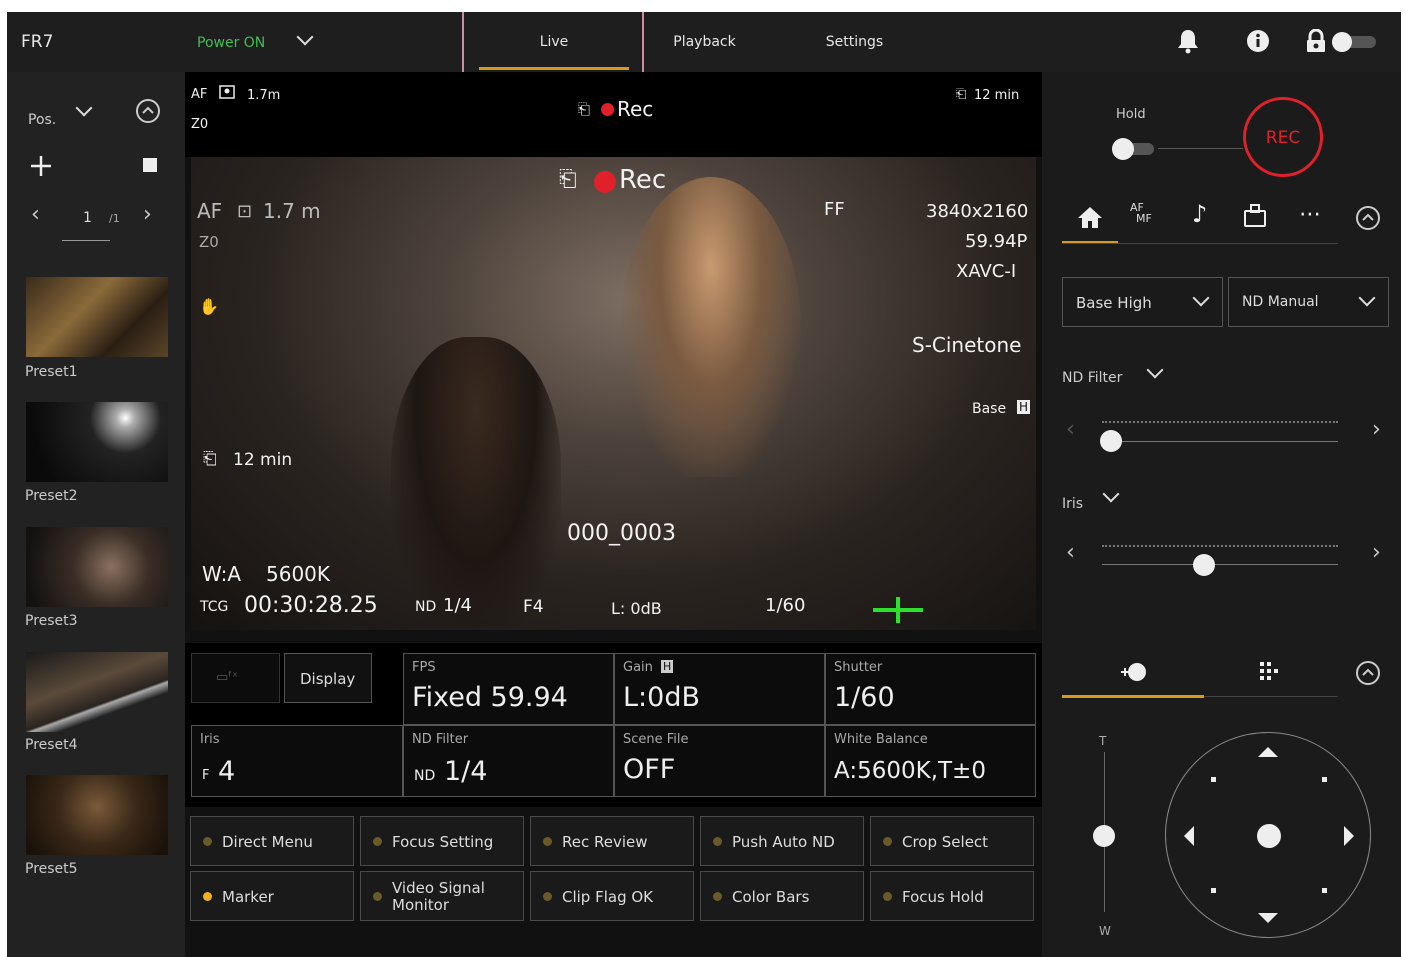 Image resolution: width=1406 pixels, height=957 pixels. What do you see at coordinates (328, 678) in the screenshot?
I see `display-button: Display` at bounding box center [328, 678].